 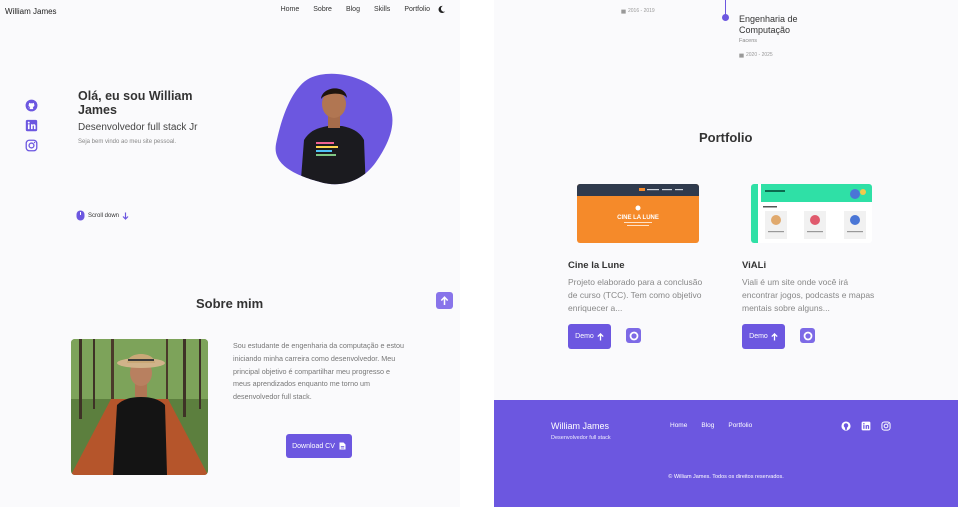 What do you see at coordinates (417, 9) in the screenshot?
I see `nav-portfolio: Portfolio` at bounding box center [417, 9].